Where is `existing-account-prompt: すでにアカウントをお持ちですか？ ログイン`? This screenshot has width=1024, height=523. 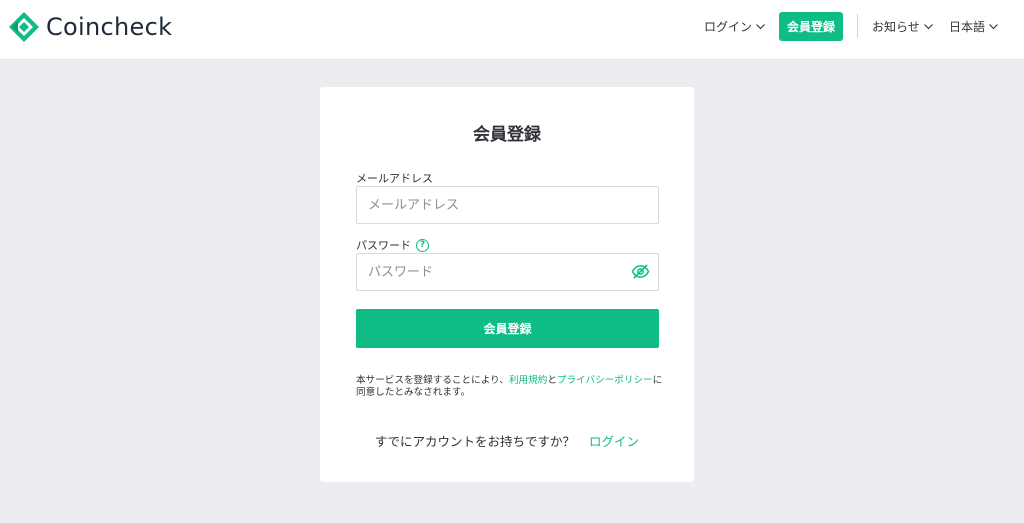 existing-account-prompt: すでにアカウントをお持ちですか？ ログイン is located at coordinates (507, 440).